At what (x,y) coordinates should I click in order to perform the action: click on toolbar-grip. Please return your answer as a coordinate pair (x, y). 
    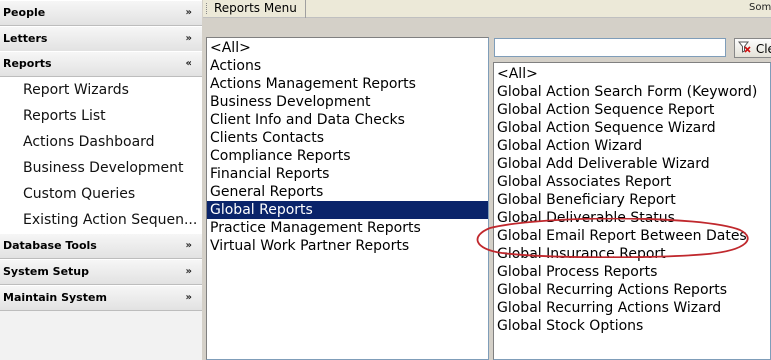
    Looking at the image, I should click on (207, 8).